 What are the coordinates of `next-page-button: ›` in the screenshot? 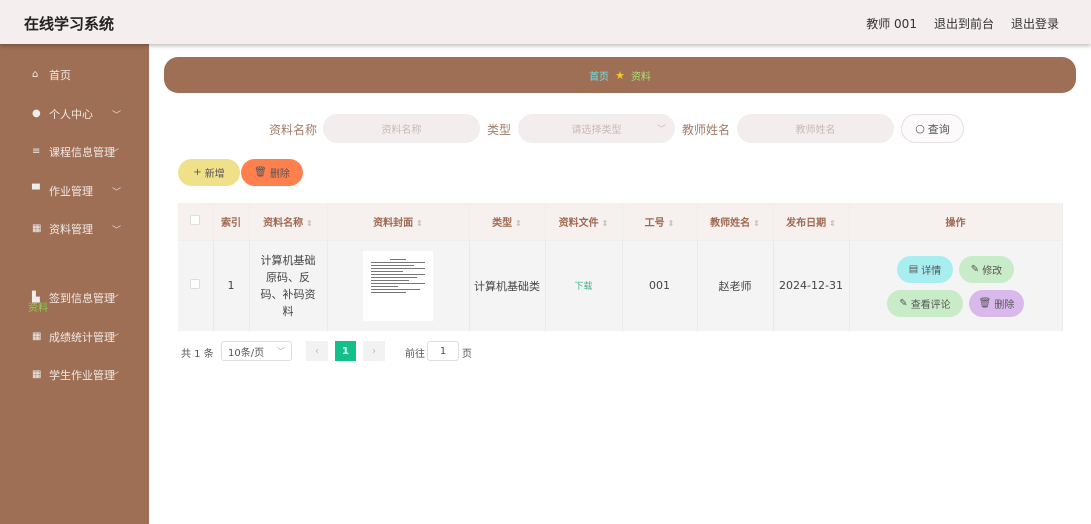 It's located at (374, 351).